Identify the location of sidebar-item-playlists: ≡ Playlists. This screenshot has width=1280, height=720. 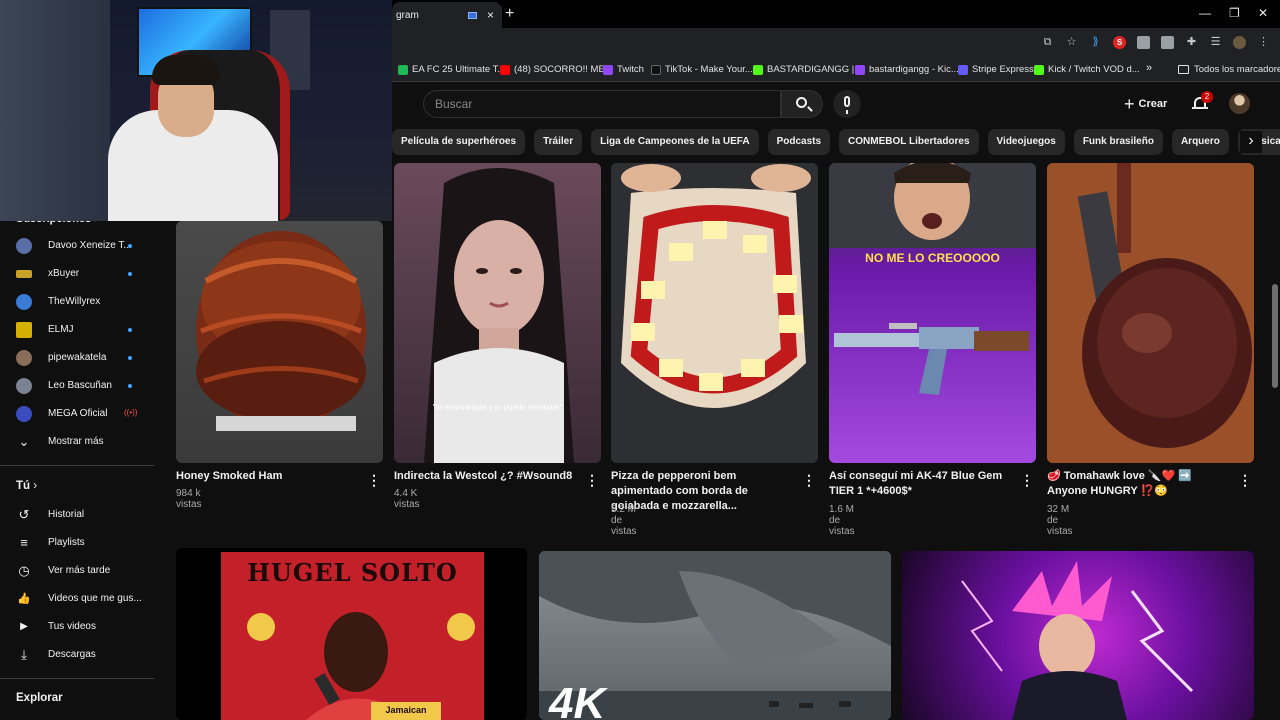
(77, 543).